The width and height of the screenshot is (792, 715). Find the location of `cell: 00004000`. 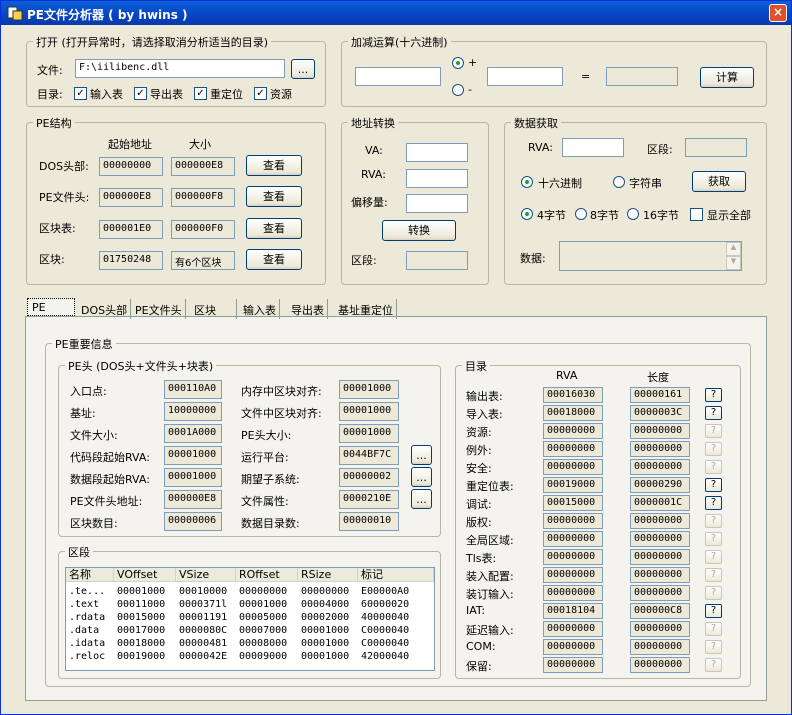

cell: 00004000 is located at coordinates (325, 604).